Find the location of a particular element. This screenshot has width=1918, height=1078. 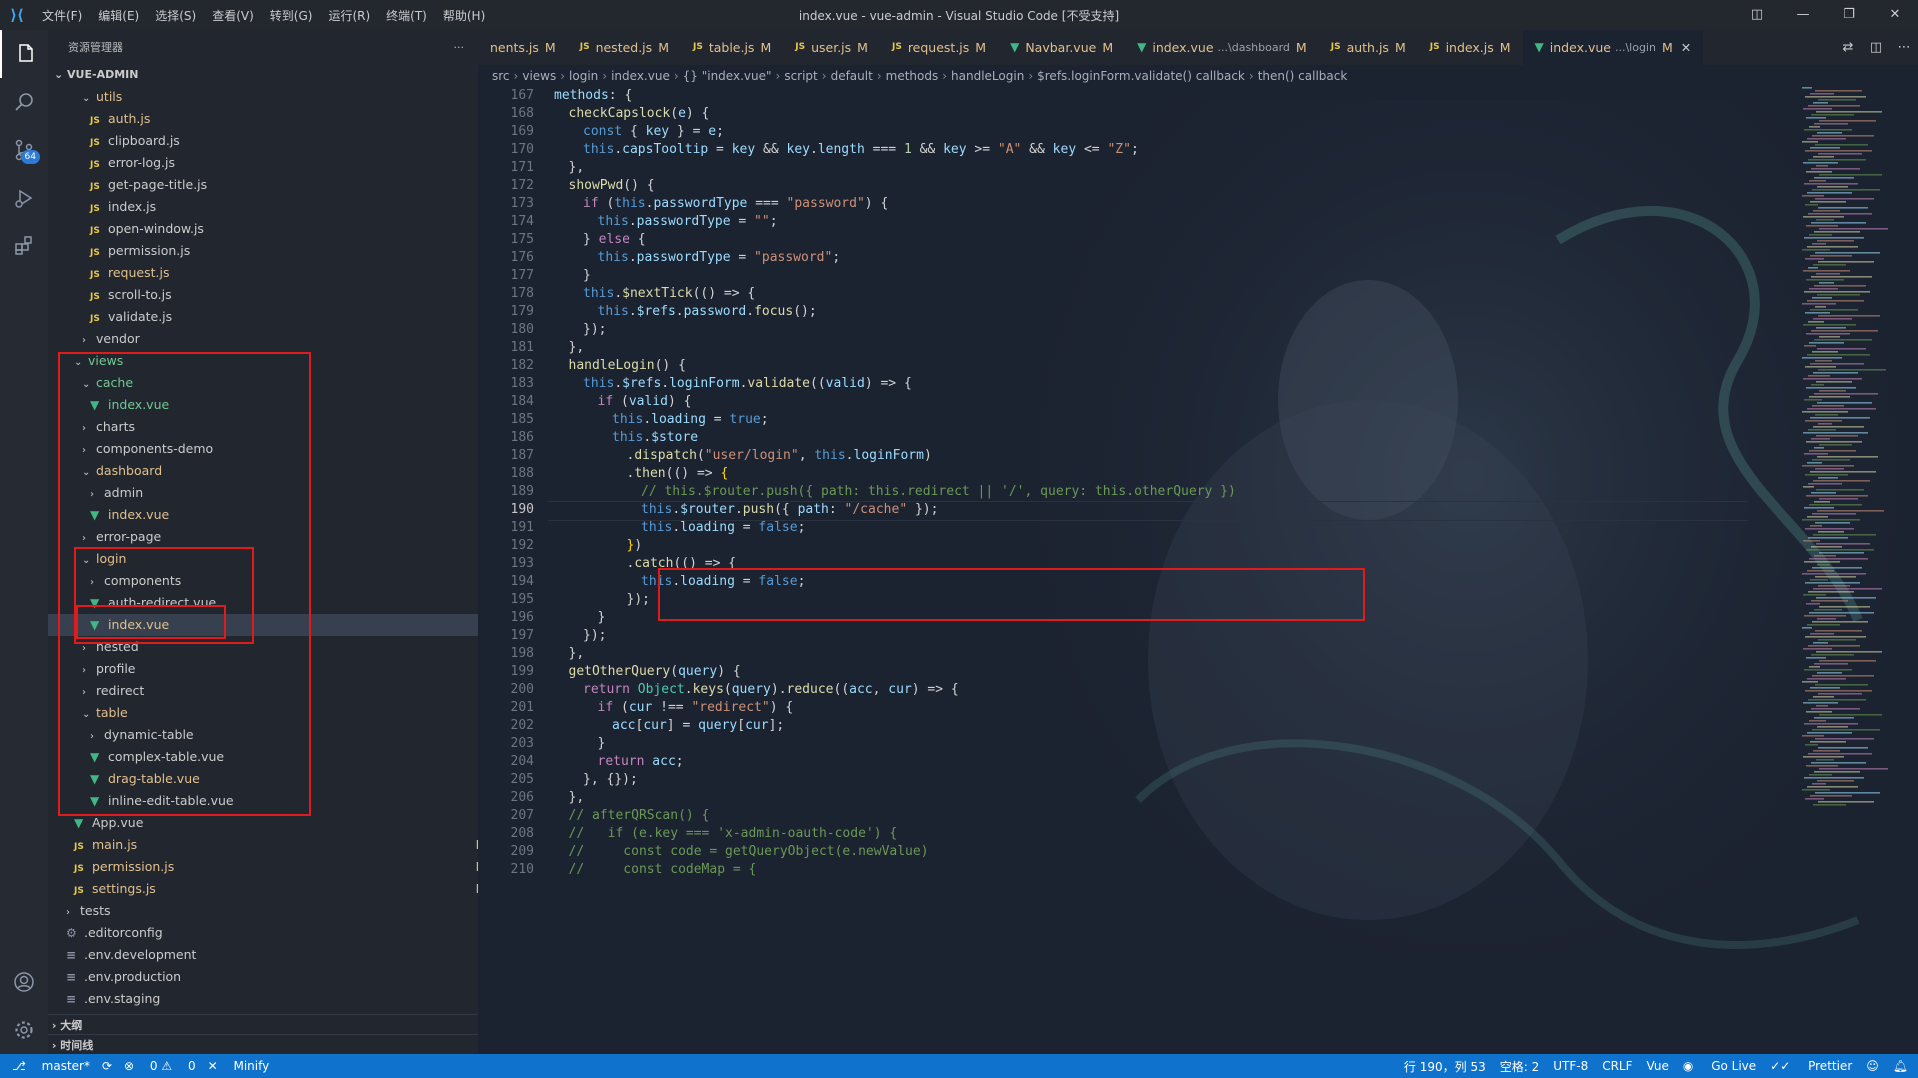

problems-status: ⊗ 0 ⚠ 0 is located at coordinates (160, 1066).